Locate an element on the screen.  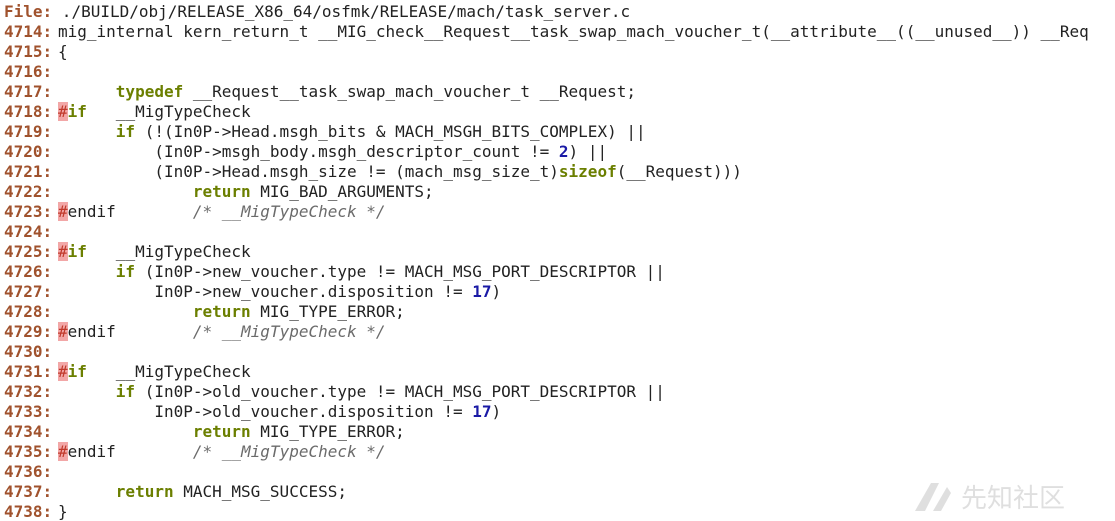
code-token: In0P->old_voucher.disposition != is located at coordinates (265, 411).